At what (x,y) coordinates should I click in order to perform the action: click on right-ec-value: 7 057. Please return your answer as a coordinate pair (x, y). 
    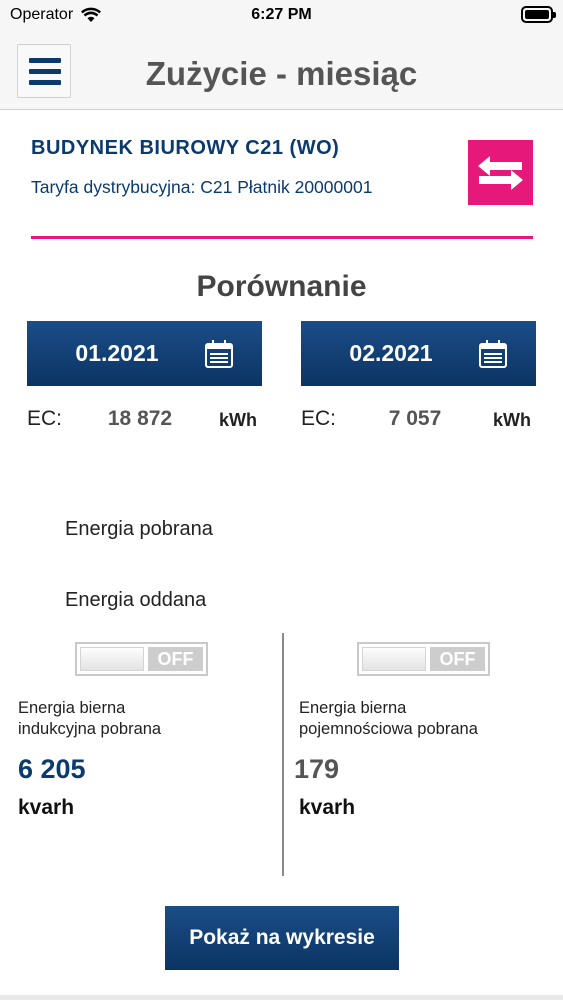
    Looking at the image, I should click on (415, 418).